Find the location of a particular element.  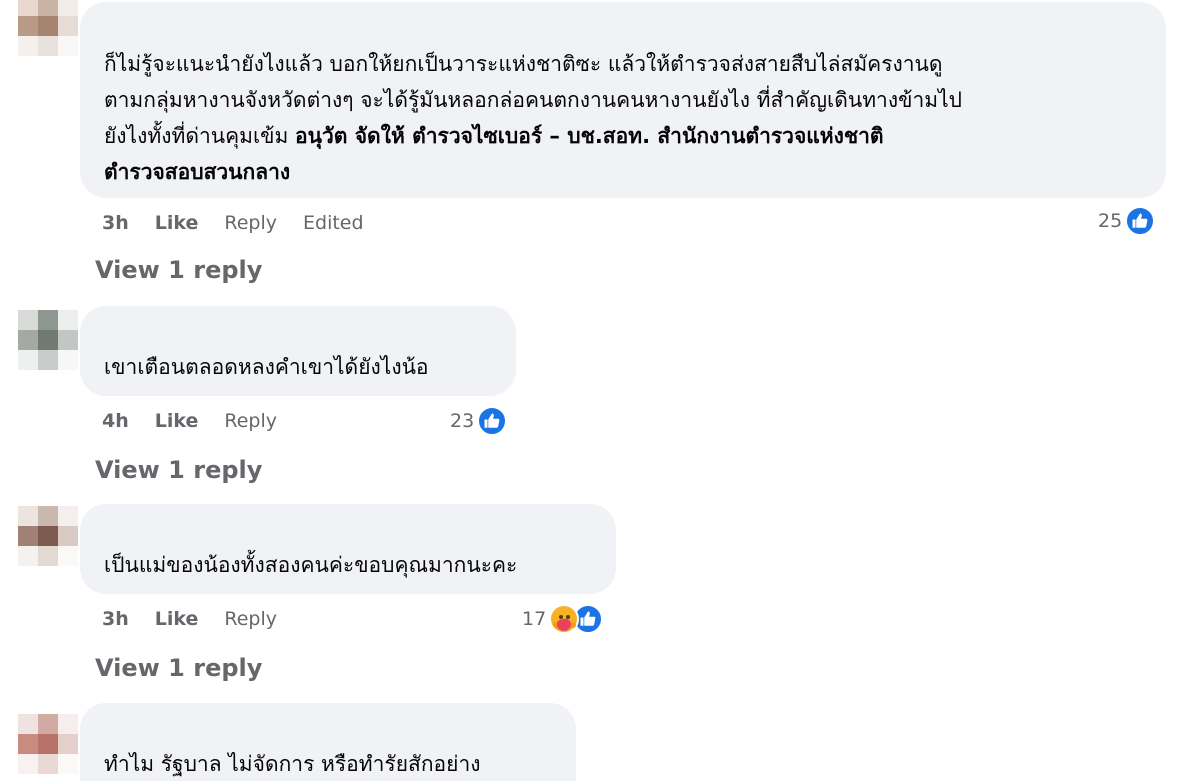

comment-text-segment: ยังไงทั้งที่ด่านคุมเข้ม is located at coordinates (200, 136).